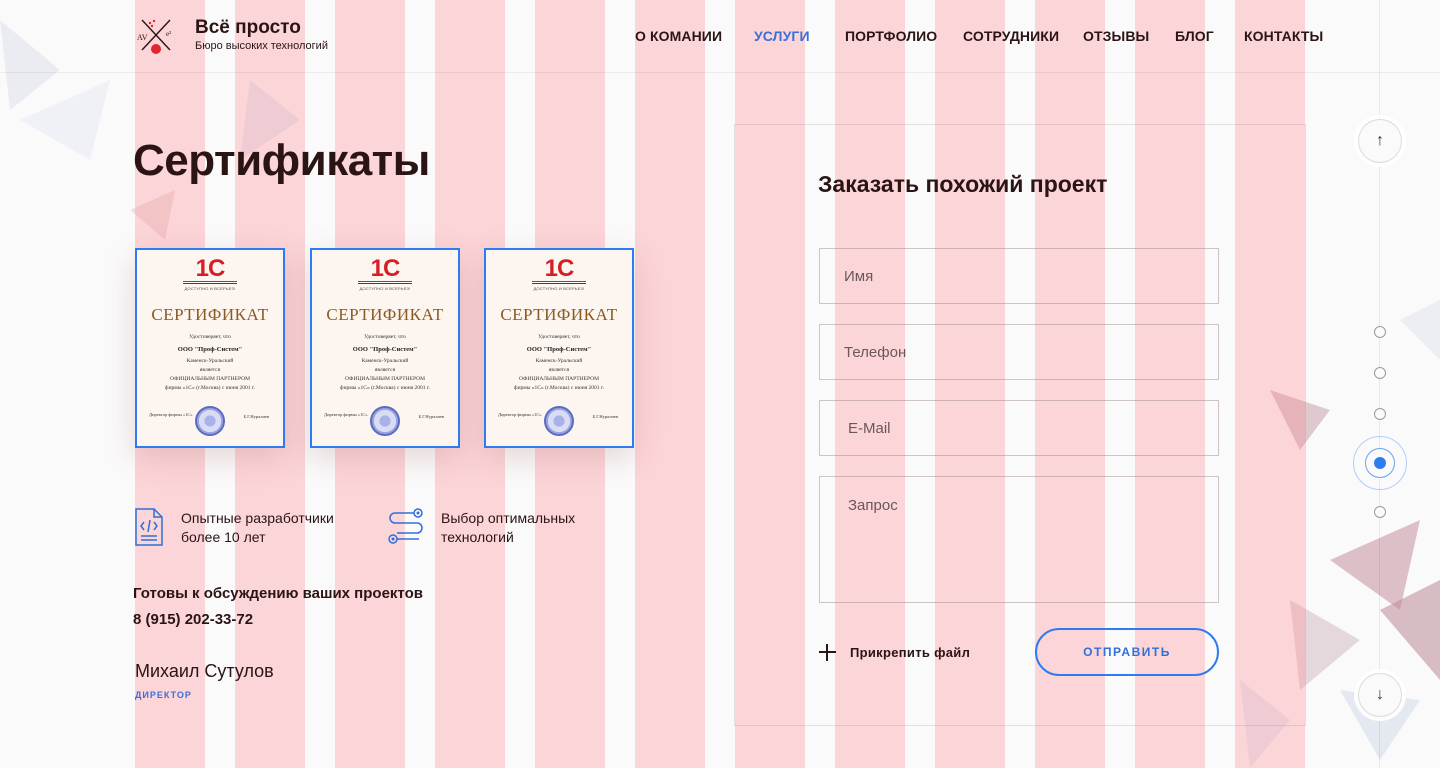  I want to click on attach-file-button: Прикрепить файл, so click(894, 652).